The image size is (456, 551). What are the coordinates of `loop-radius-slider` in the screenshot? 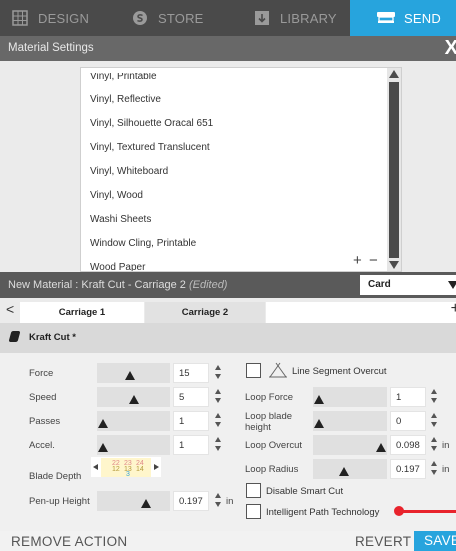 It's located at (350, 469).